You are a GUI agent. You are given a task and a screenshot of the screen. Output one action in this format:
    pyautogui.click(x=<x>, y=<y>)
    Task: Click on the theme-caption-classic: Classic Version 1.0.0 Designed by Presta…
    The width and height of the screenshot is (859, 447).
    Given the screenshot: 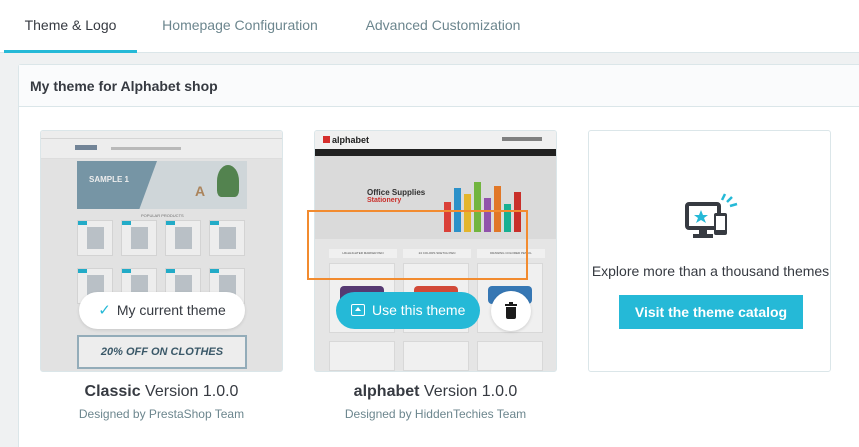 What is the action you would take?
    pyautogui.click(x=161, y=402)
    